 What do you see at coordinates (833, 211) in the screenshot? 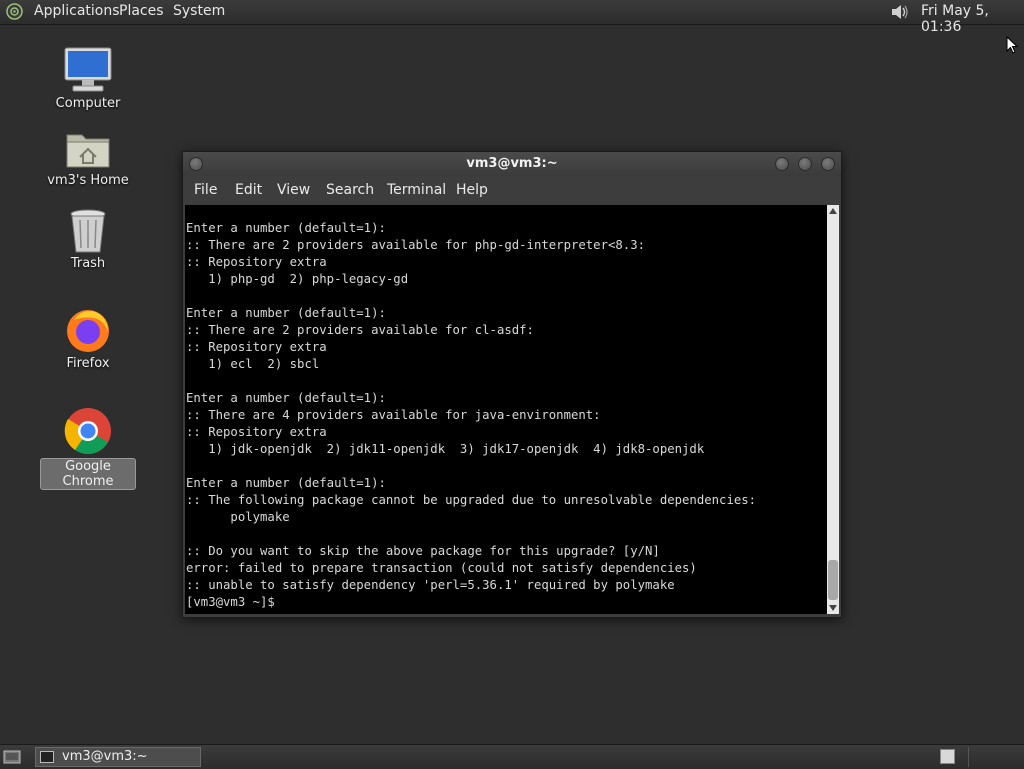
I see `scroll-up-icon` at bounding box center [833, 211].